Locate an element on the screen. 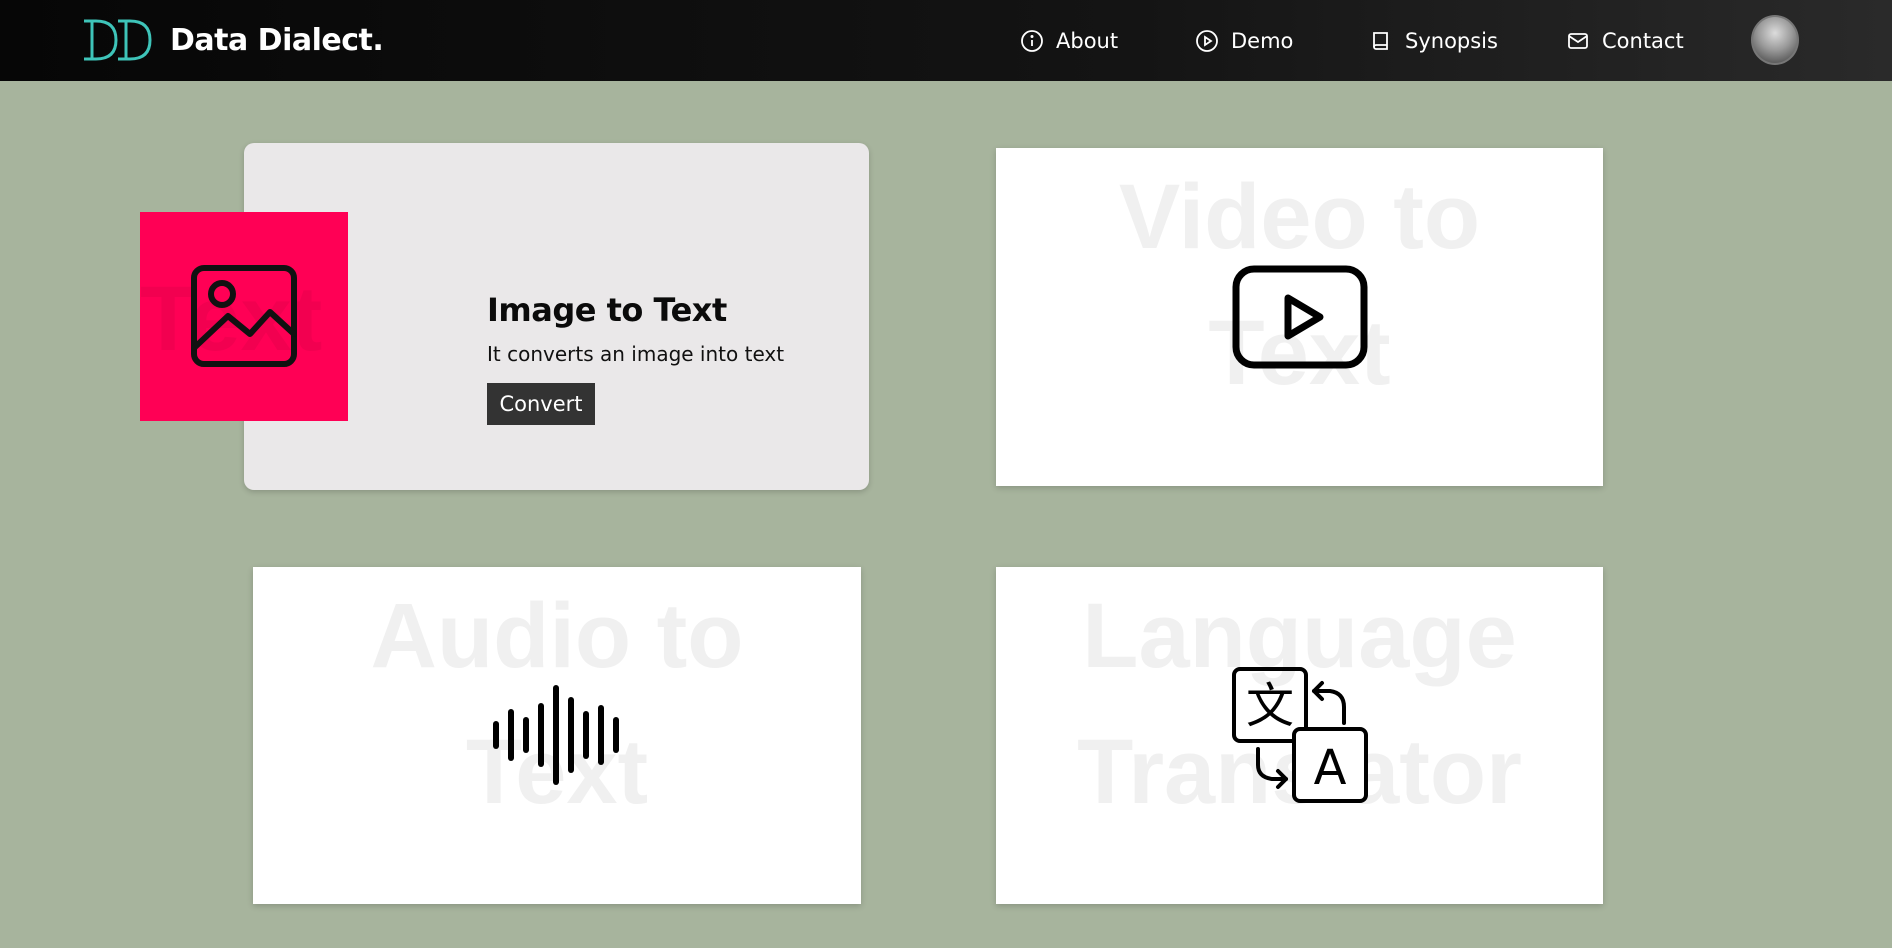 This screenshot has width=1892, height=948. user-avatar is located at coordinates (1775, 40).